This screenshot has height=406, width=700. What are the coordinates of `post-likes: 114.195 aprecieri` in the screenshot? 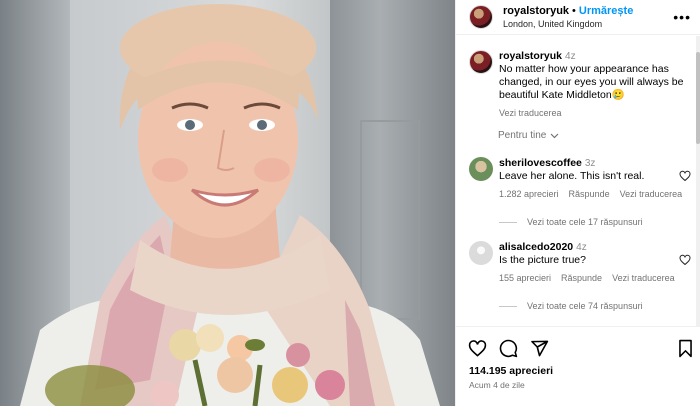 It's located at (511, 371).